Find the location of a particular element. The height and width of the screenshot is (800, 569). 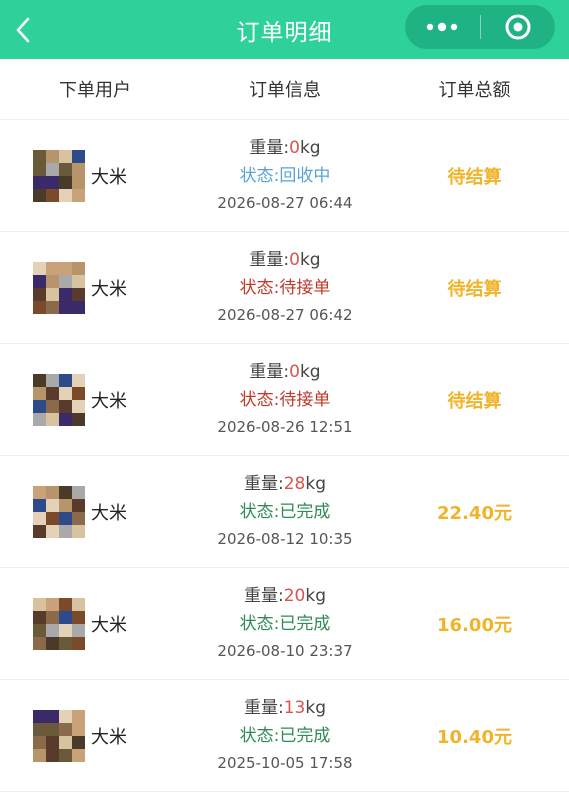

target-circle-icon is located at coordinates (518, 27).